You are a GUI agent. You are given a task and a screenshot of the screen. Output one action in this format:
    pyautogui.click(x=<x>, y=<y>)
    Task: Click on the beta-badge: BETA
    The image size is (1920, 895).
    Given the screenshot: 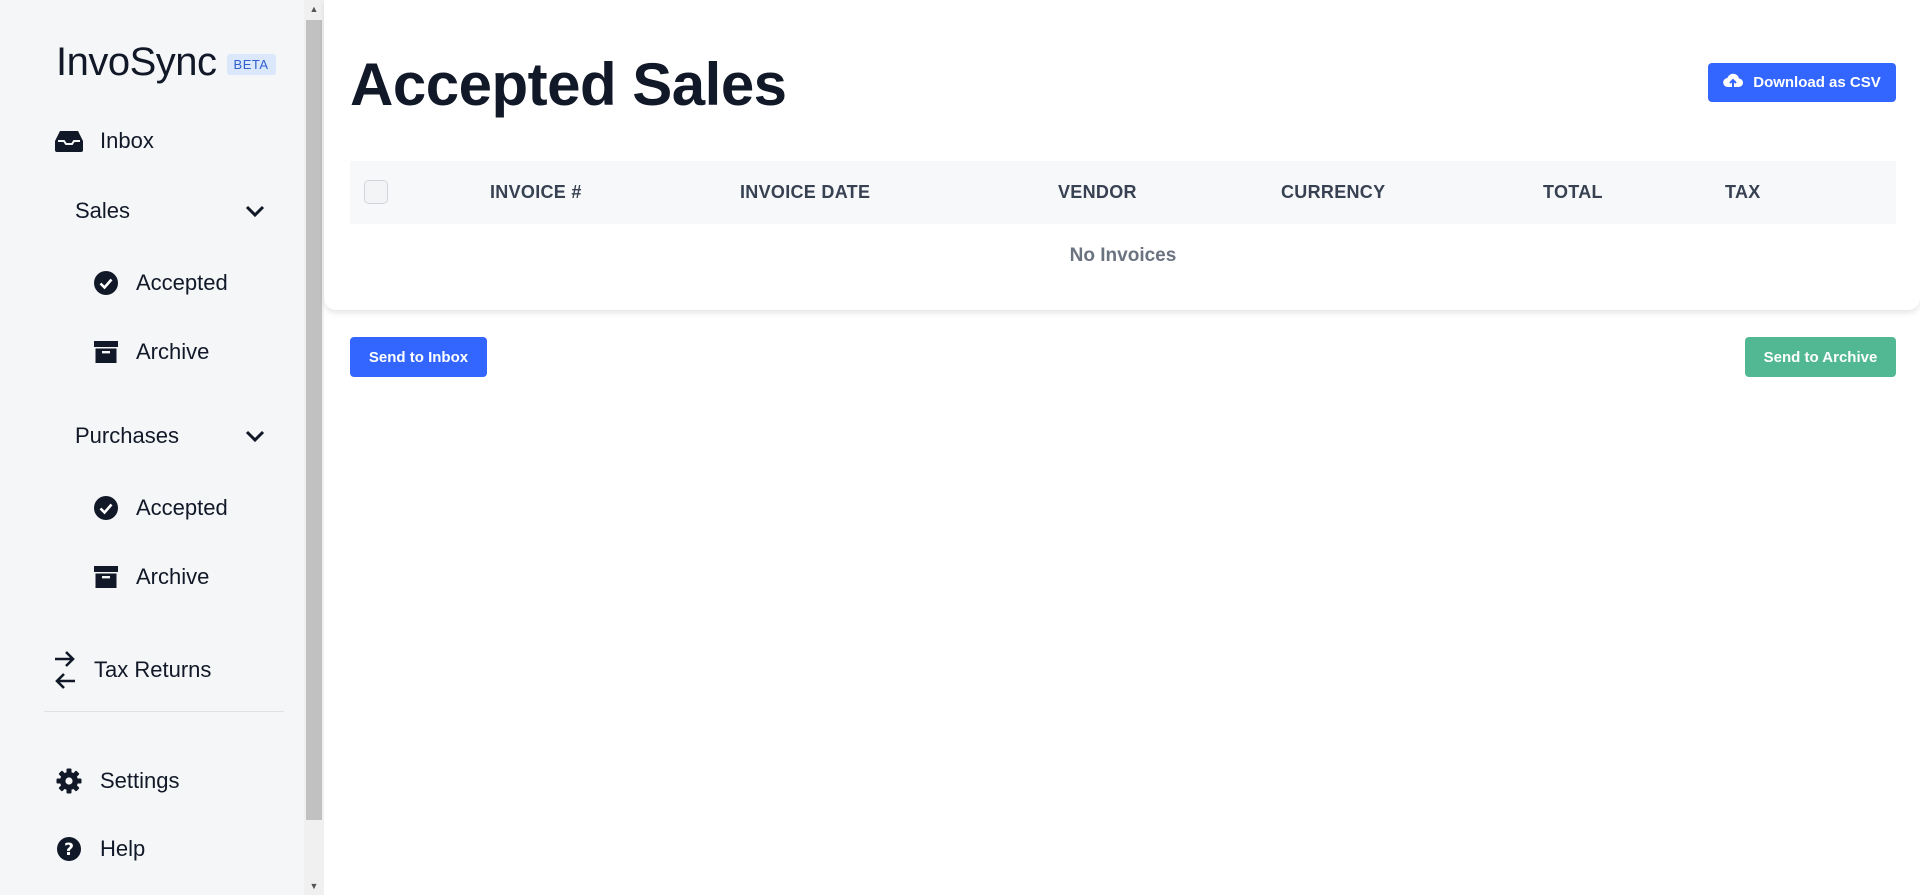 What is the action you would take?
    pyautogui.click(x=251, y=64)
    